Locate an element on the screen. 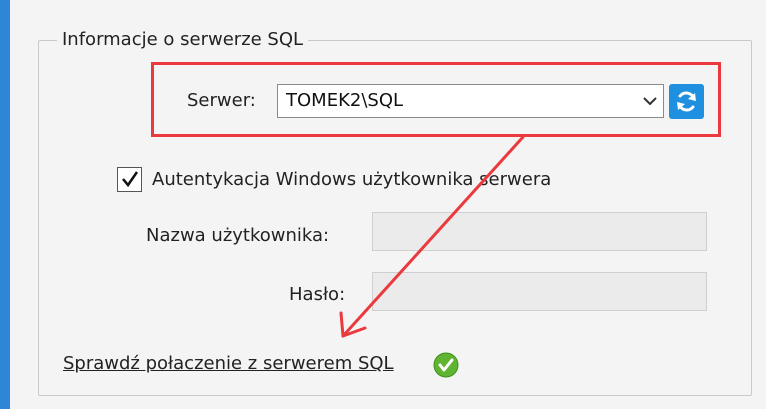 The height and width of the screenshot is (409, 766). windows-auth-checkbox is located at coordinates (129, 179).